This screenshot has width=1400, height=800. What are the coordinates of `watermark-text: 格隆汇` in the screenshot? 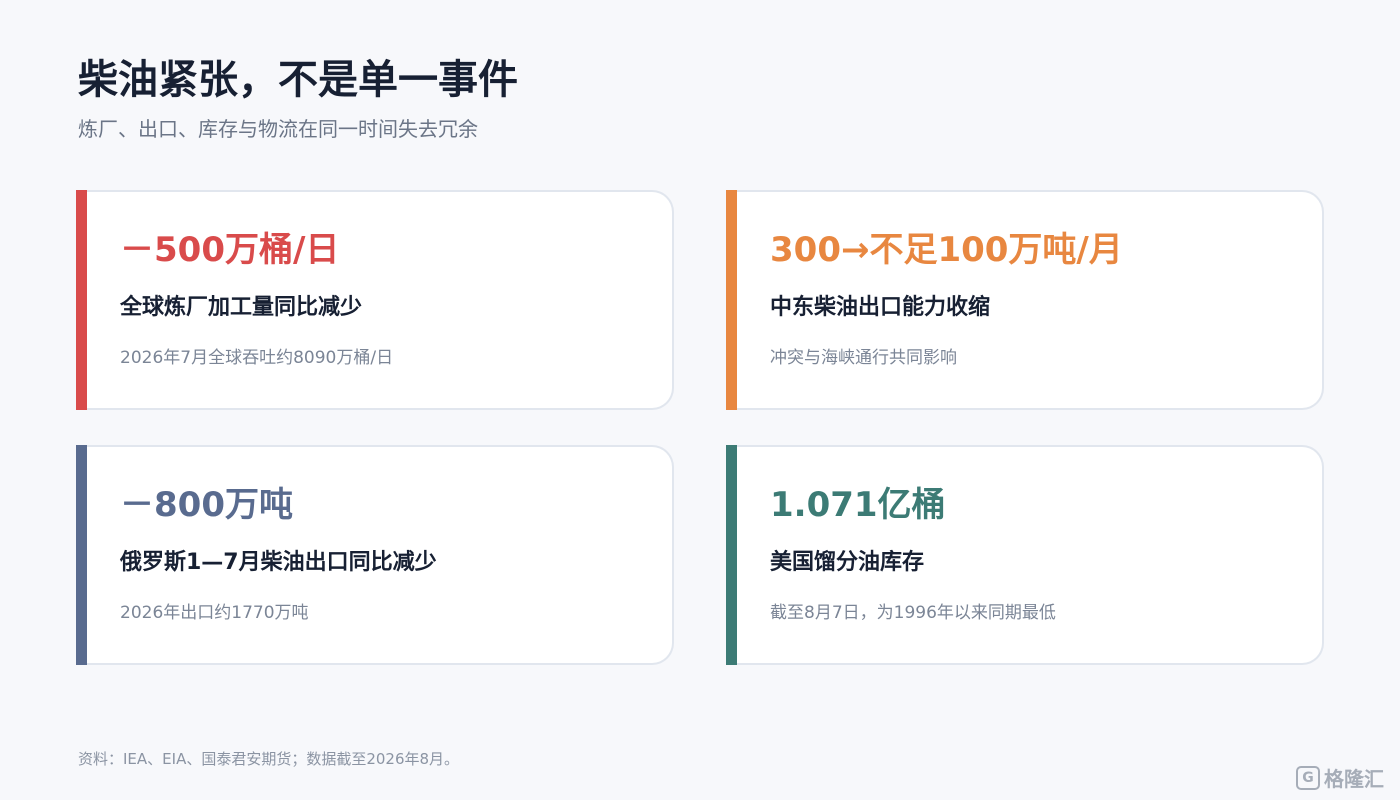 It's located at (1354, 779).